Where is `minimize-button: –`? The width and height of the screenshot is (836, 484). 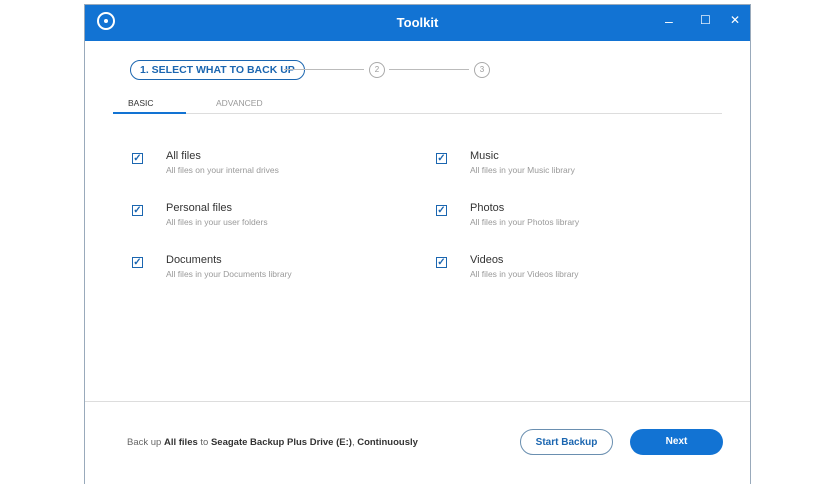 minimize-button: – is located at coordinates (669, 21).